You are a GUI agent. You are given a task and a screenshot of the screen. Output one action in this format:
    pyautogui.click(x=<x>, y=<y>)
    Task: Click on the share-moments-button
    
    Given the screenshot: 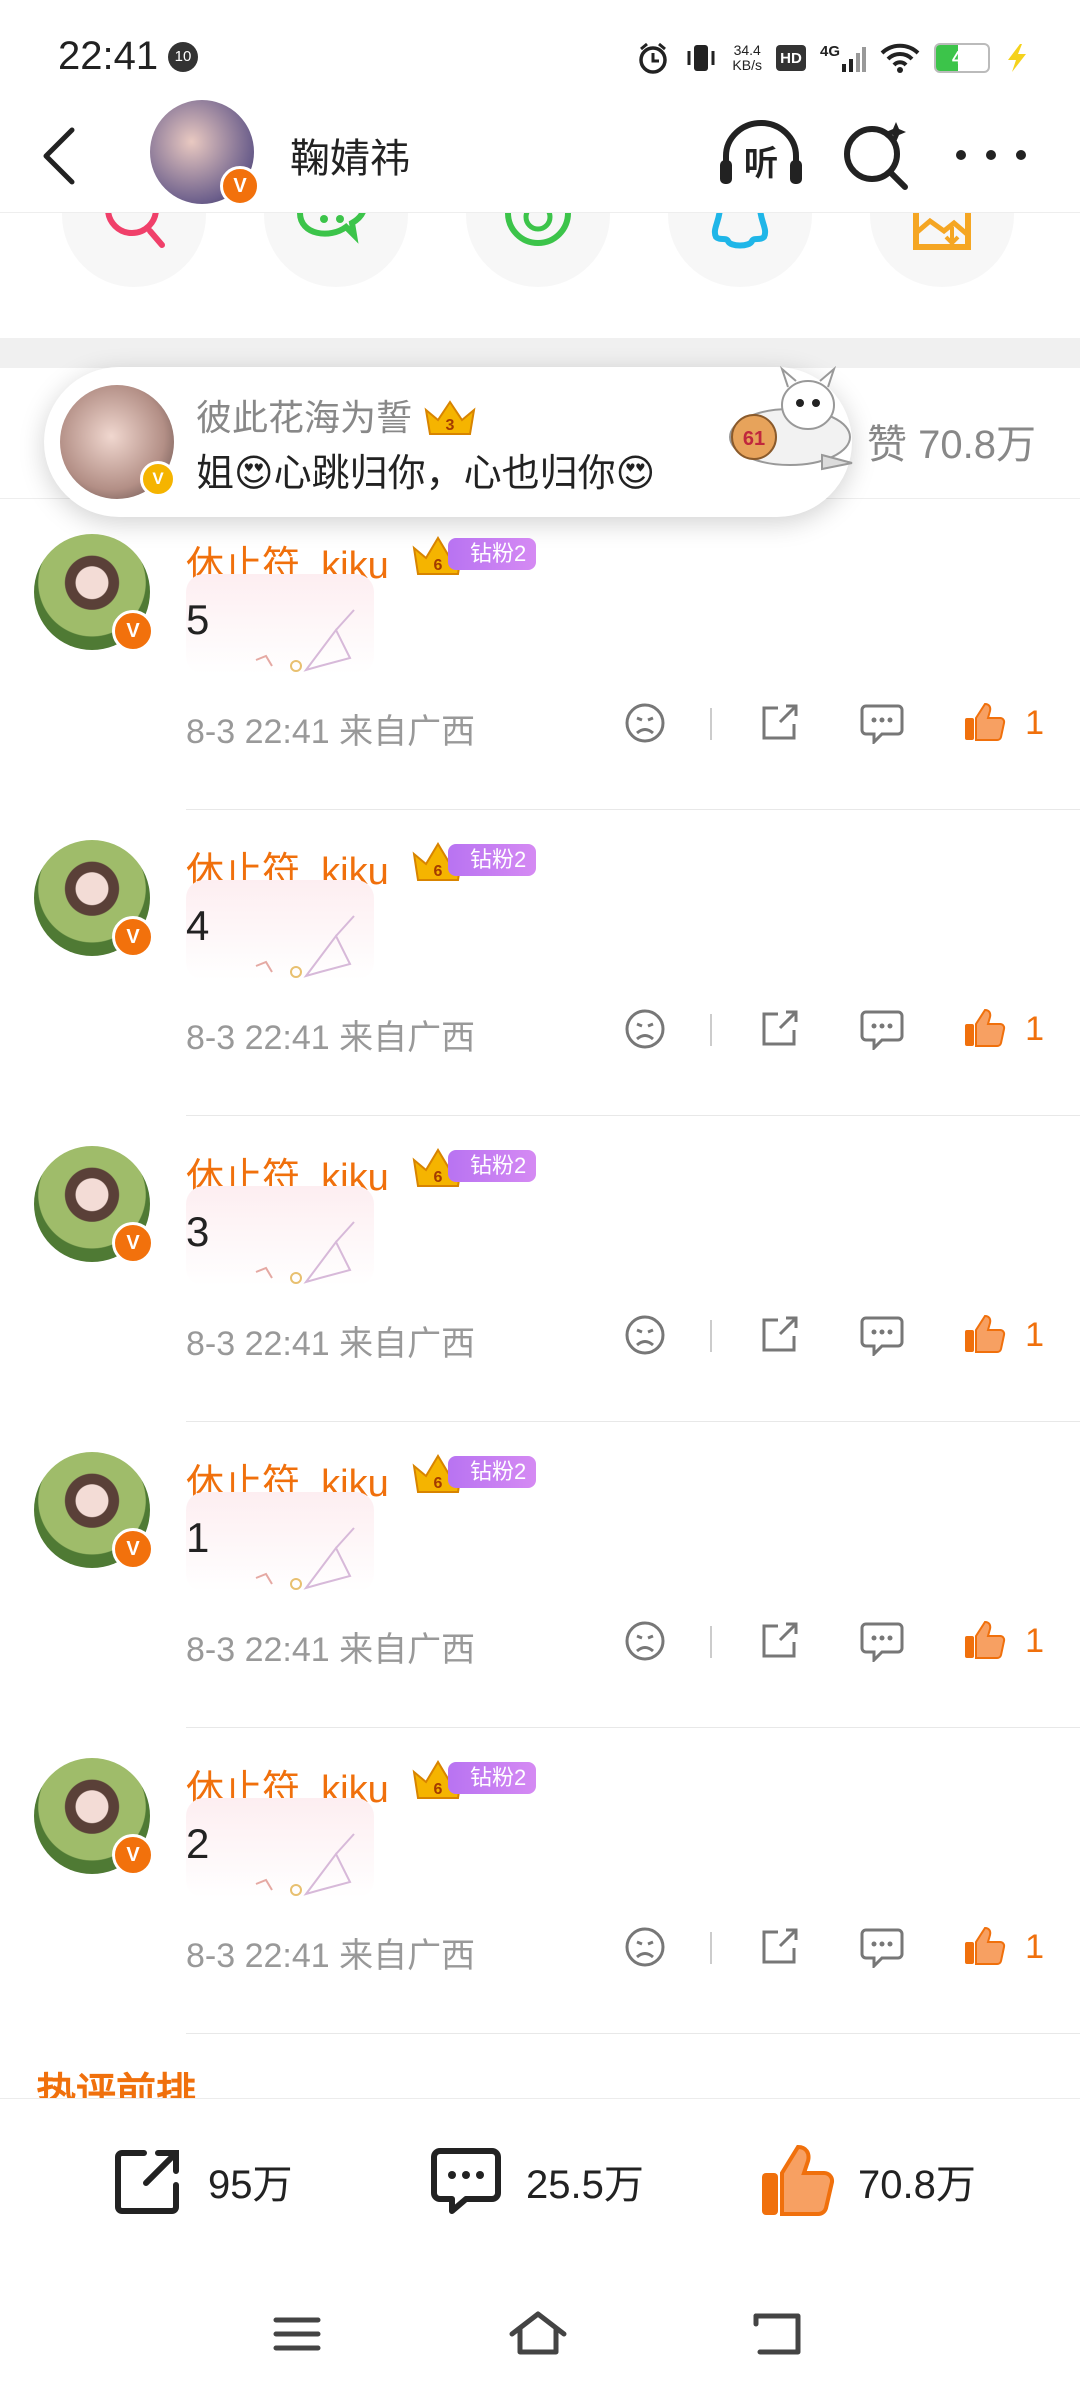 What is the action you would take?
    pyautogui.click(x=538, y=250)
    